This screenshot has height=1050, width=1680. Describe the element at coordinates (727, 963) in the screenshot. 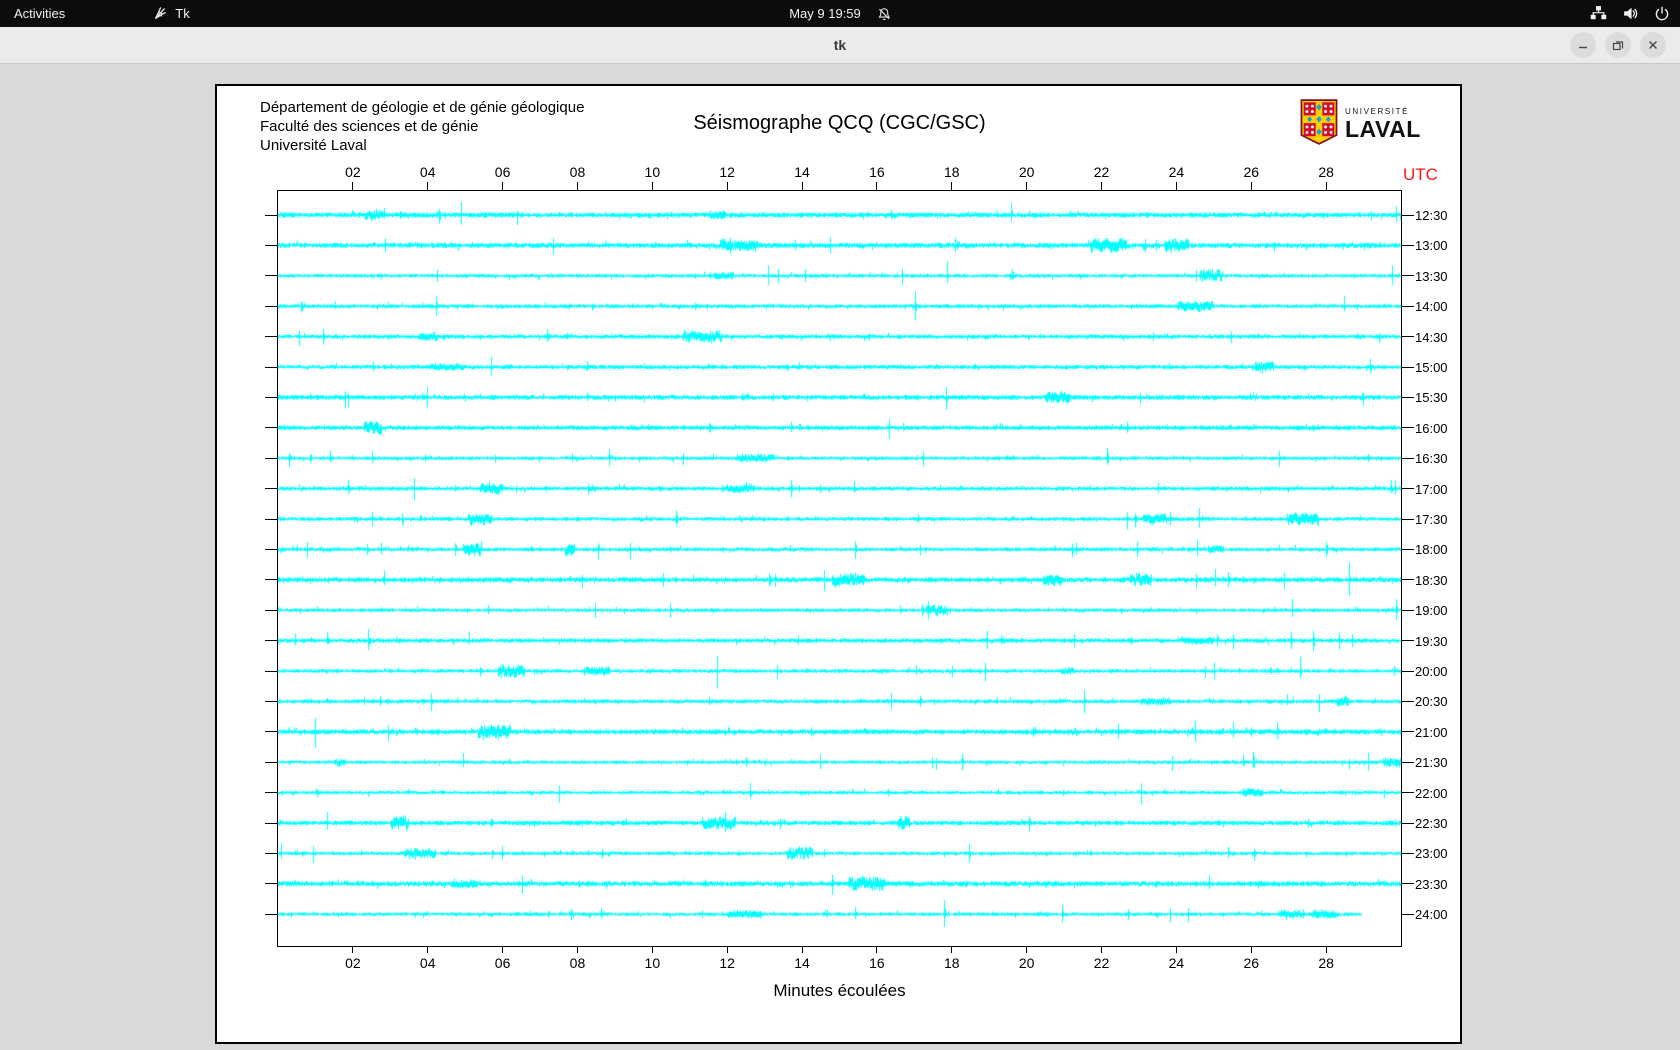

I see `x-tick-label-bottom: 12` at that location.